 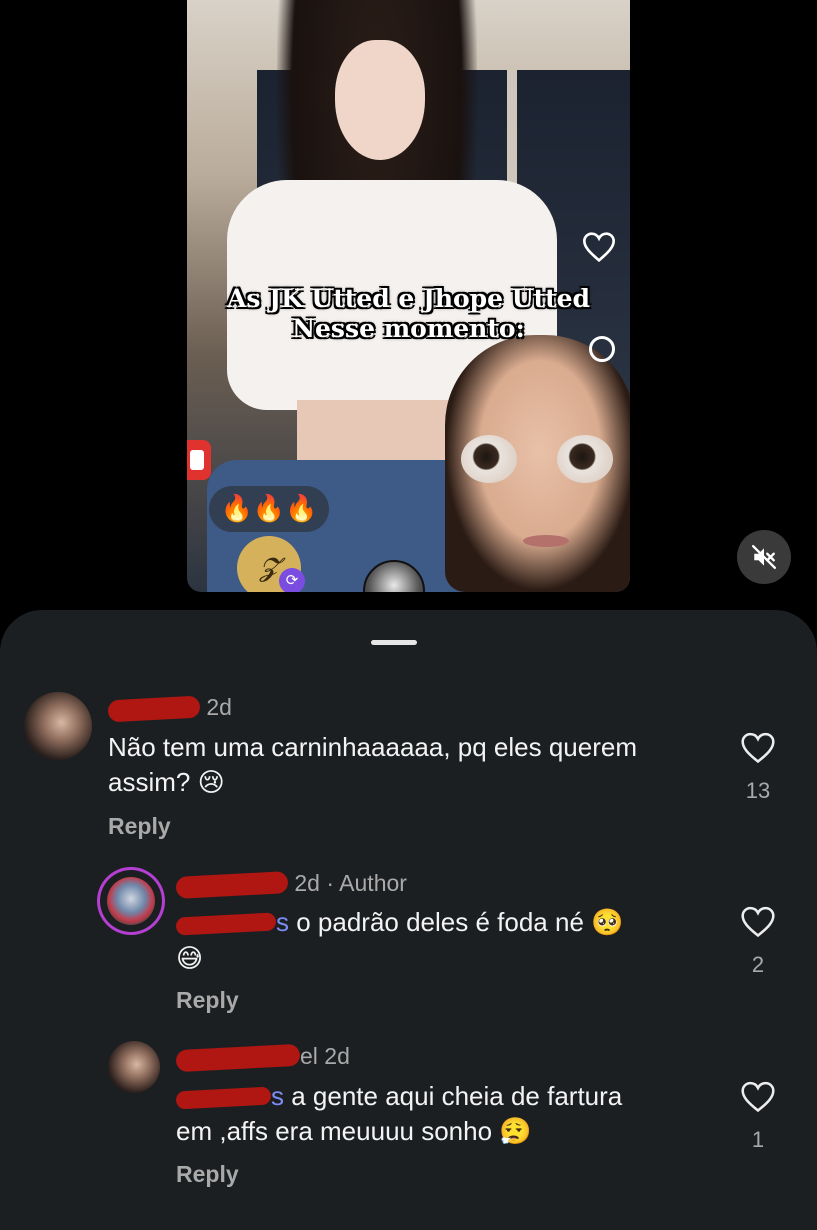 What do you see at coordinates (436, 922) in the screenshot?
I see `comment-2-text-content: o padrão deles é foda né` at bounding box center [436, 922].